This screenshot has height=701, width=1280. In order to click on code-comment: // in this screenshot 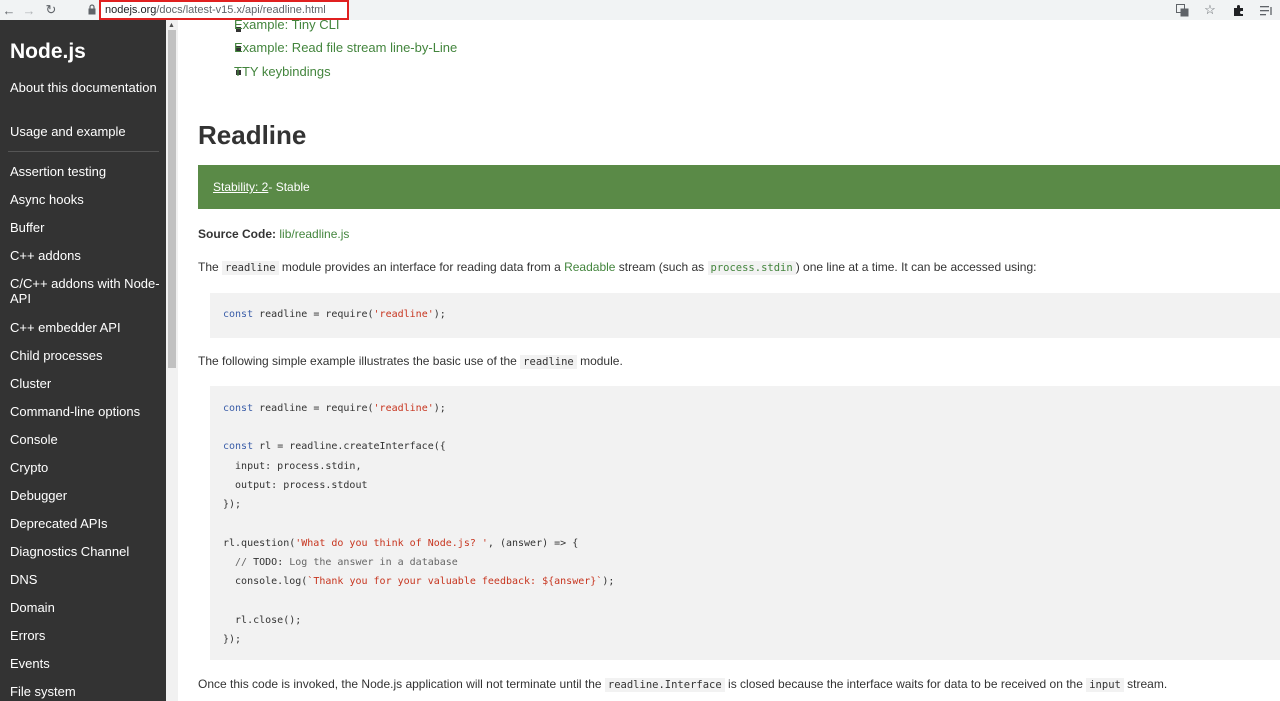, I will do `click(238, 562)`.